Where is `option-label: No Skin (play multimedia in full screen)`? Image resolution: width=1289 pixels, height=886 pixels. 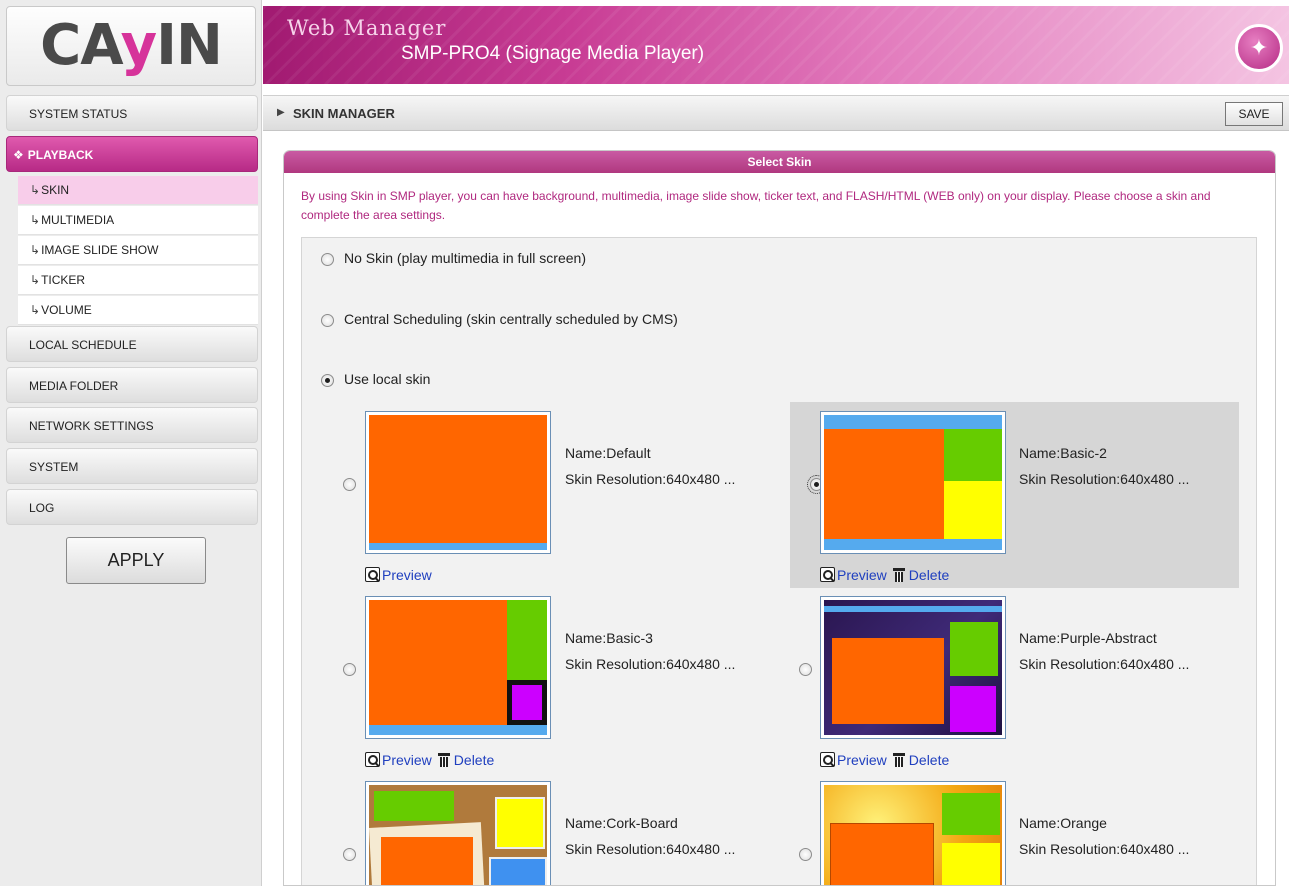
option-label: No Skin (play multimedia in full screen) is located at coordinates (465, 258).